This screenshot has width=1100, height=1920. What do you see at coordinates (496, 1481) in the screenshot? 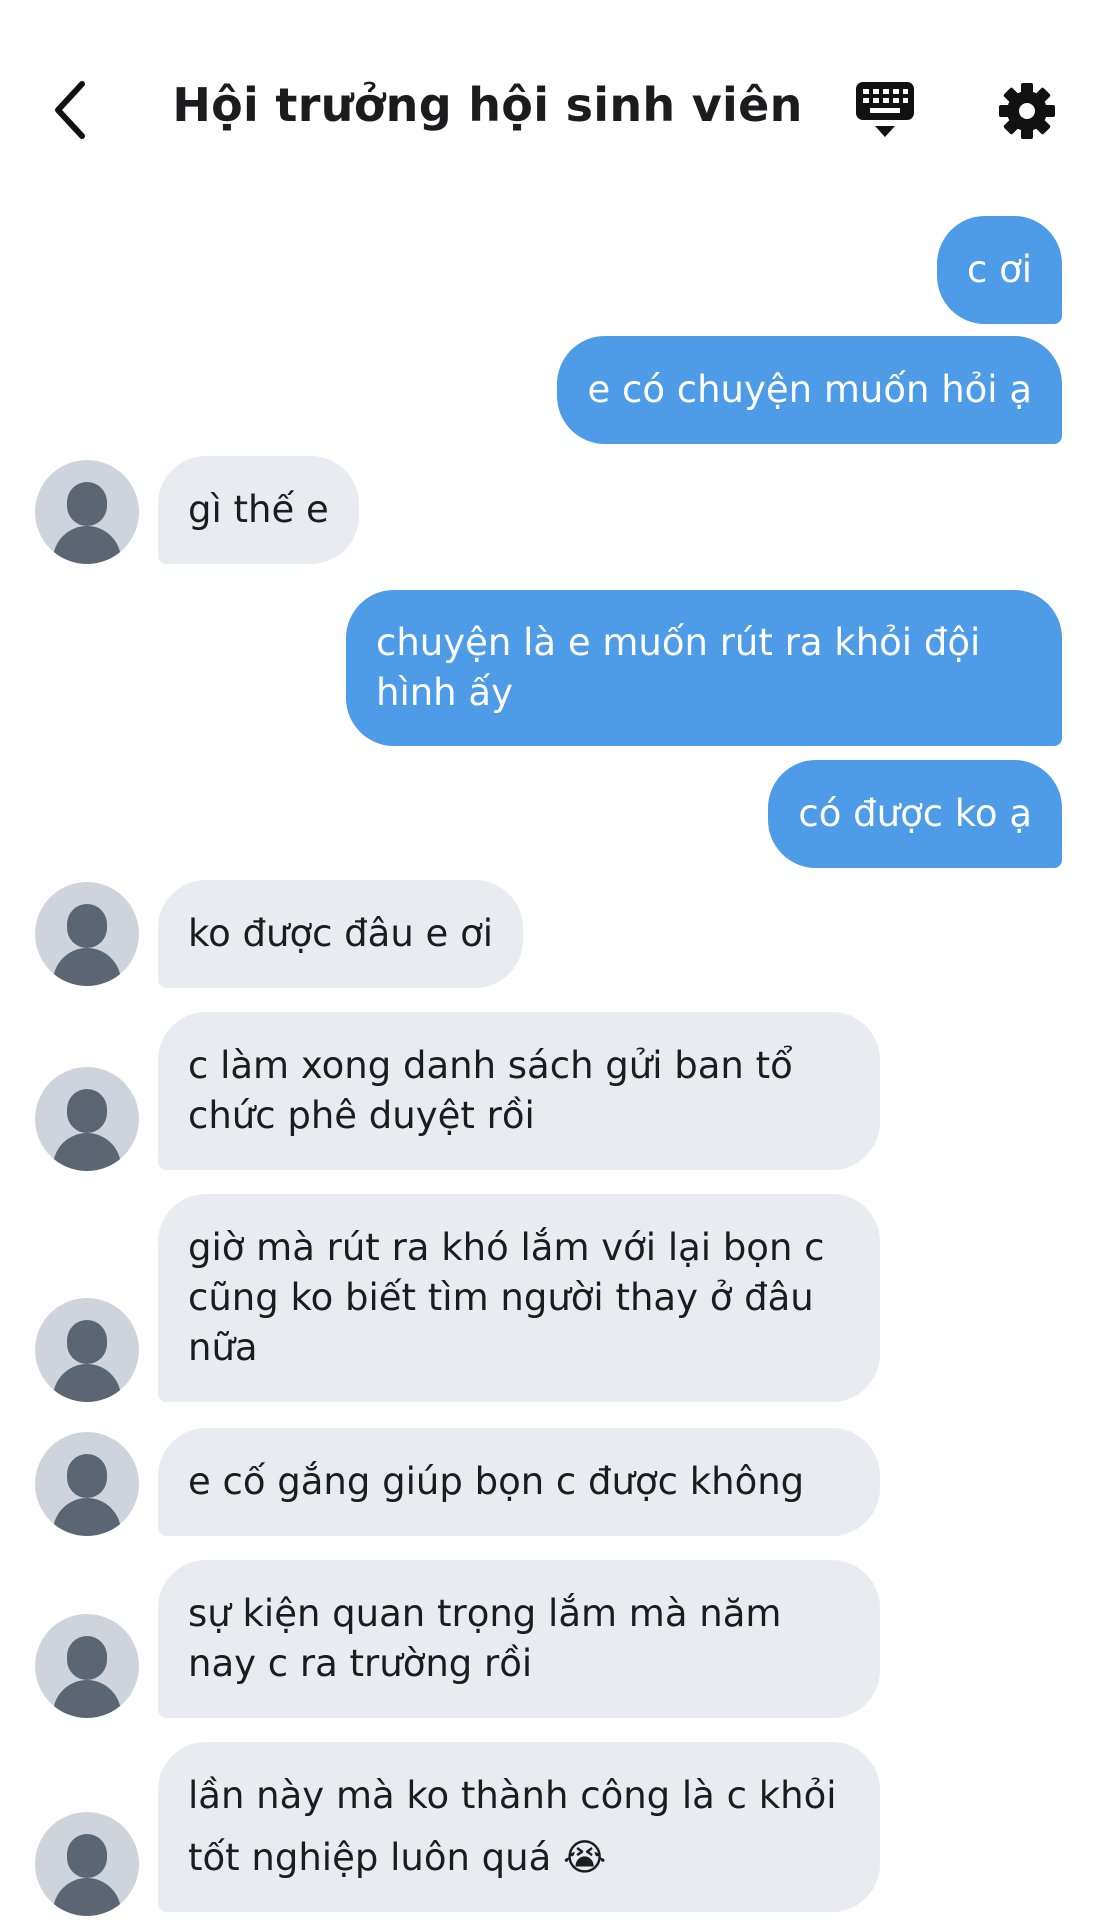
I see `message-text: e cố gắng giúp bọn c được không` at bounding box center [496, 1481].